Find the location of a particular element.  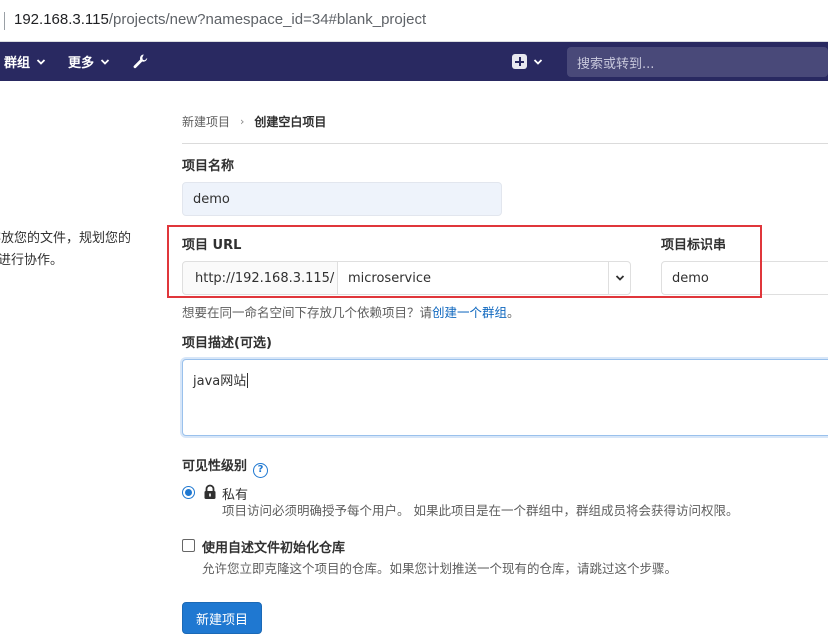

visibility-label: 可见性级别? is located at coordinates (225, 466).